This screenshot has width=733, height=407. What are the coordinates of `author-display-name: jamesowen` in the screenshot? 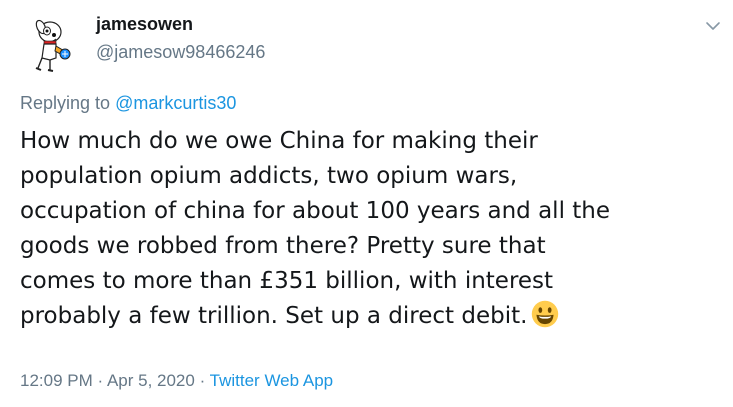 It's located at (144, 24).